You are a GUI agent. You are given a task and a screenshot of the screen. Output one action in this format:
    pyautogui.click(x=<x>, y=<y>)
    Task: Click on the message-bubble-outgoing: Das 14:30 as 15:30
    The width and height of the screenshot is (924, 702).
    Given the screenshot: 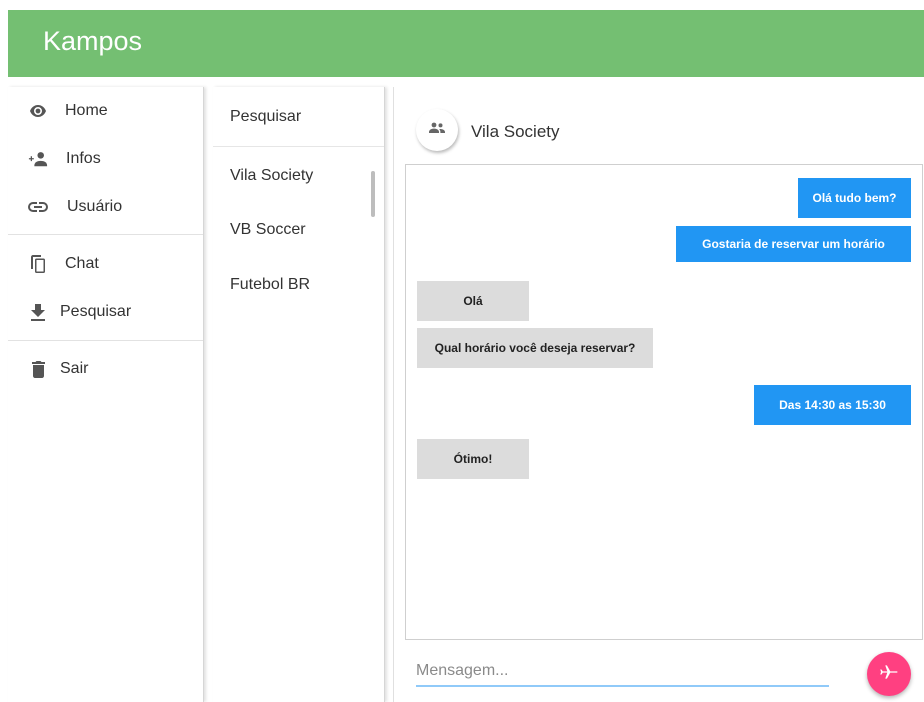 What is the action you would take?
    pyautogui.click(x=832, y=405)
    